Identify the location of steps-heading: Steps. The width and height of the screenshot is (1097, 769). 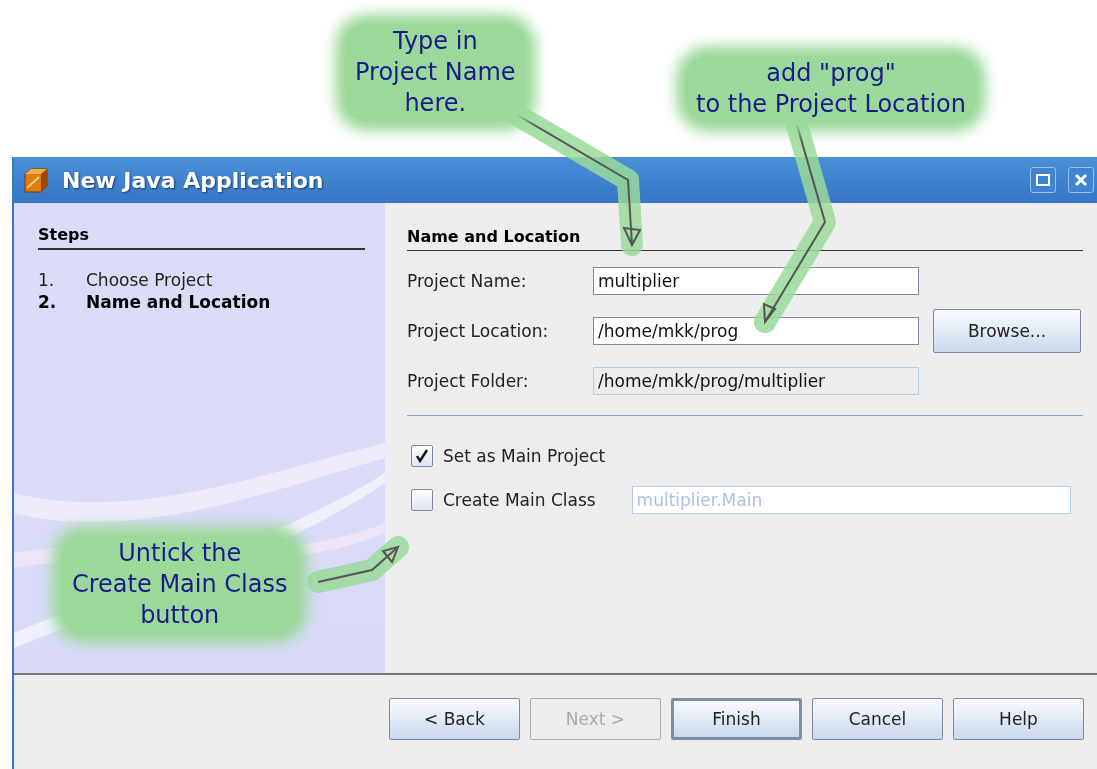
(201, 237).